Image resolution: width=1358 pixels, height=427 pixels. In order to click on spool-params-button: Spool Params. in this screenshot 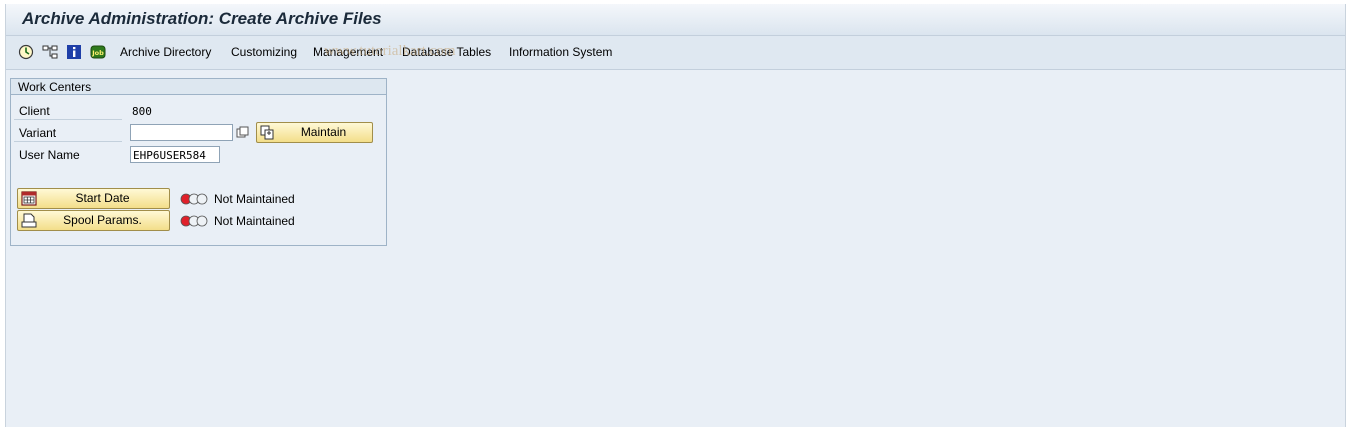, I will do `click(93, 220)`.